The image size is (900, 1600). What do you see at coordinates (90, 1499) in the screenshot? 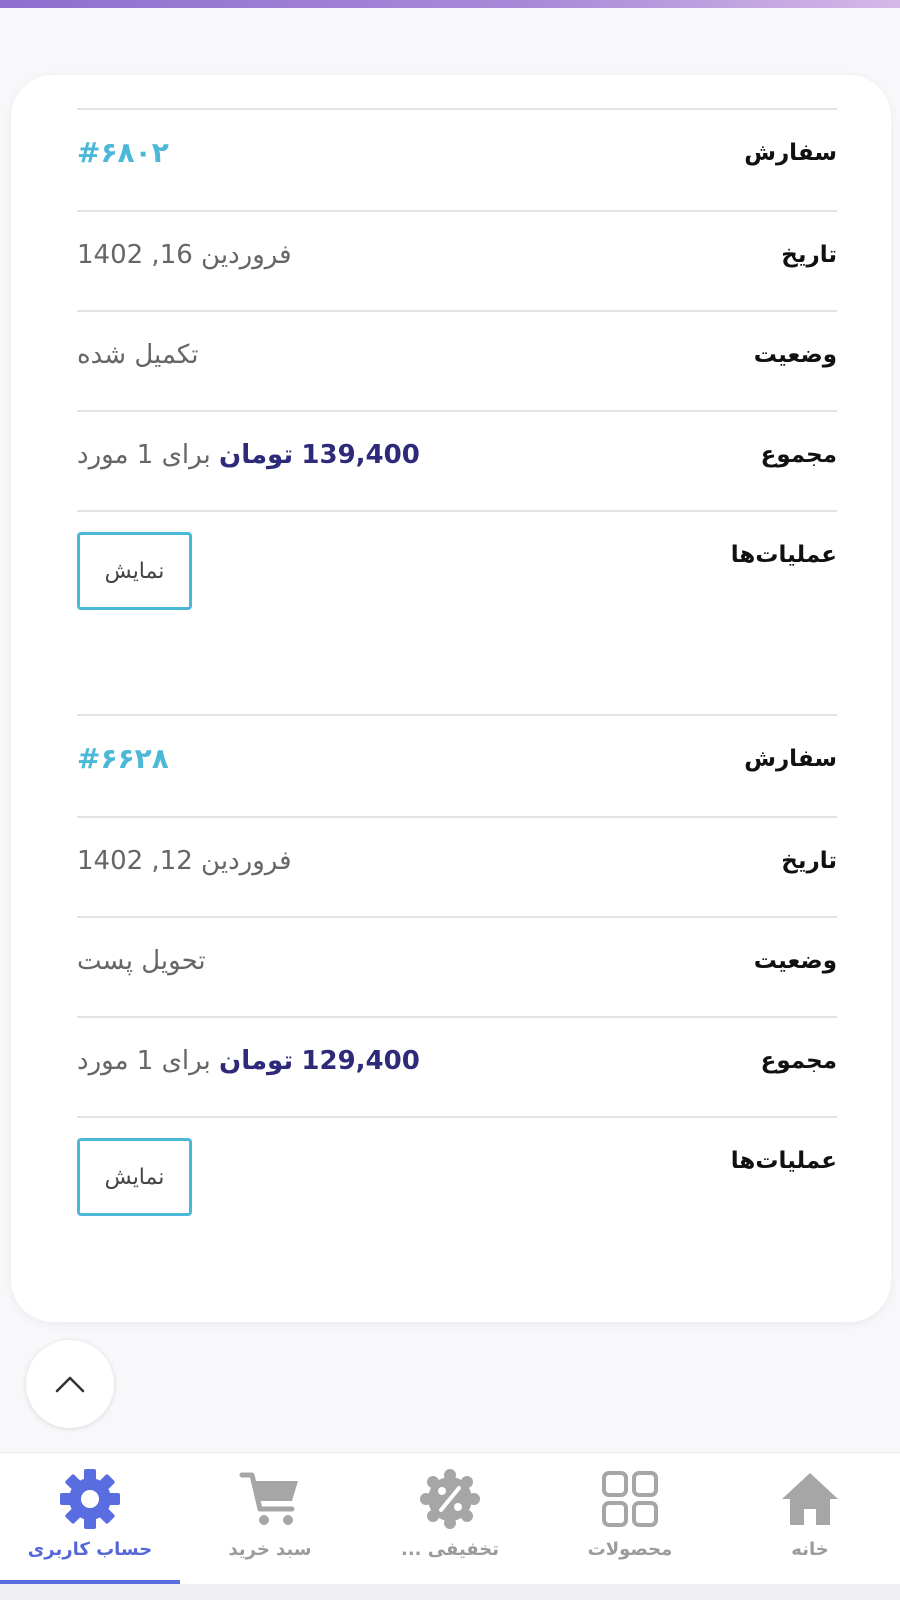
I see `gear-icon` at bounding box center [90, 1499].